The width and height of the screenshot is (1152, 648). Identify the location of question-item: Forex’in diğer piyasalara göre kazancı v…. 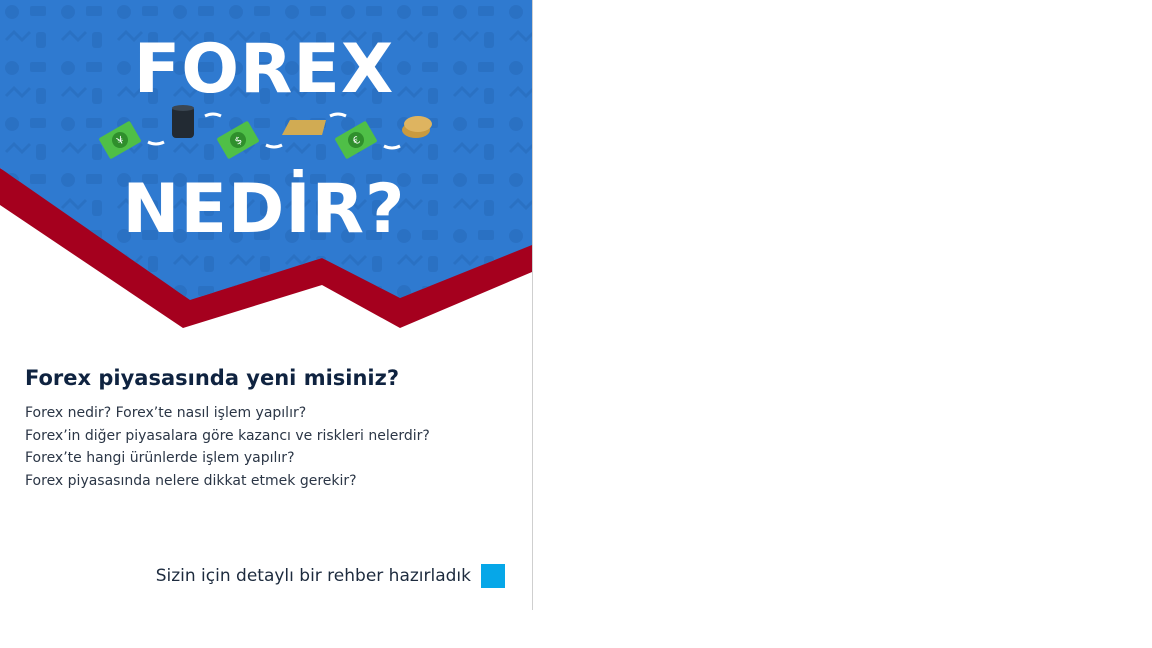
(227, 435).